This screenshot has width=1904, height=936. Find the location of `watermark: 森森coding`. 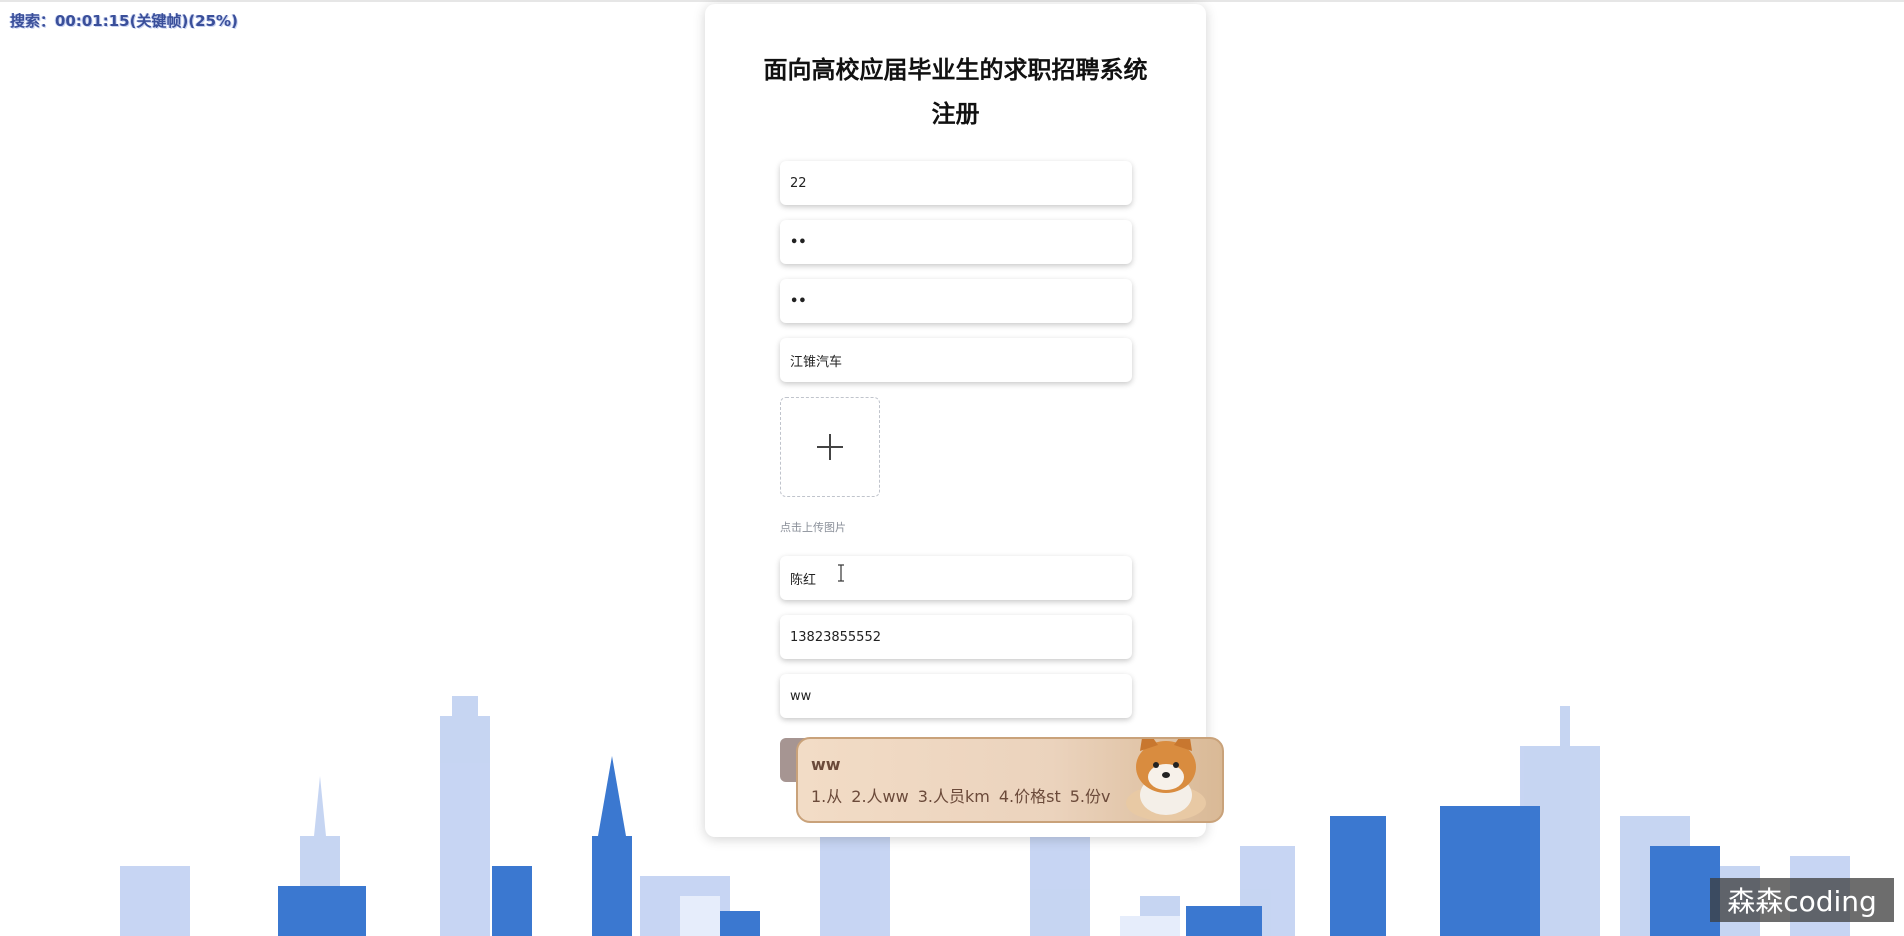

watermark: 森森coding is located at coordinates (1802, 900).